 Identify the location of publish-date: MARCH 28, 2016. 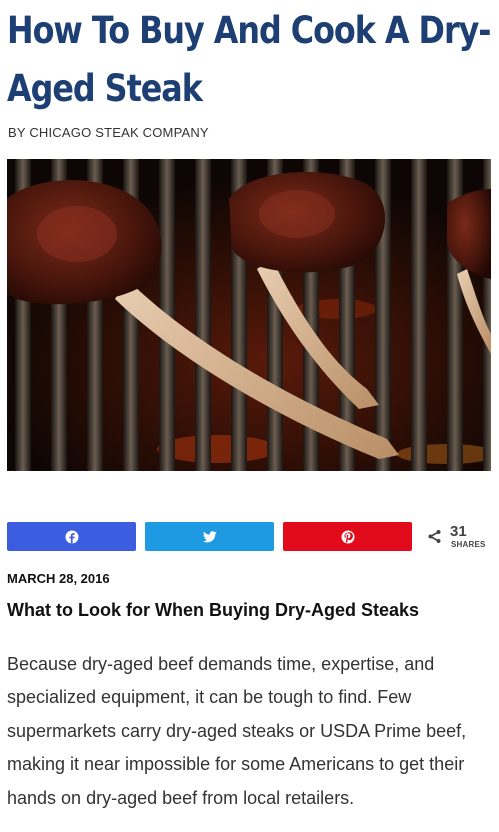
(58, 578).